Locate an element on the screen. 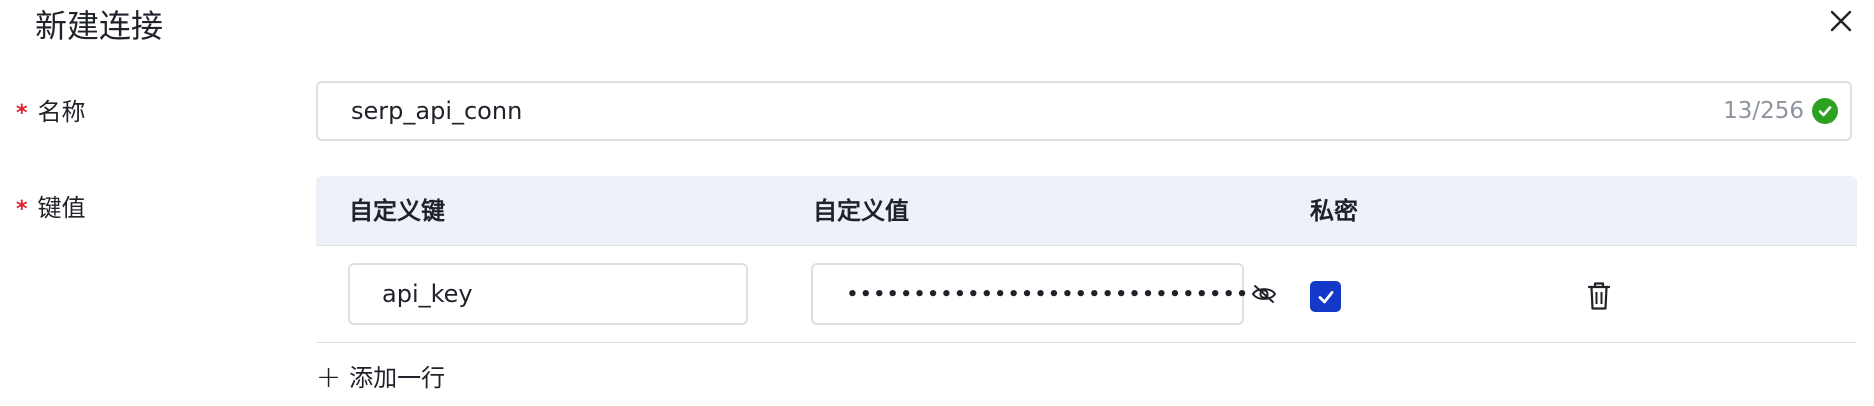 The image size is (1874, 406). header-key: 自定义键 is located at coordinates (397, 211).